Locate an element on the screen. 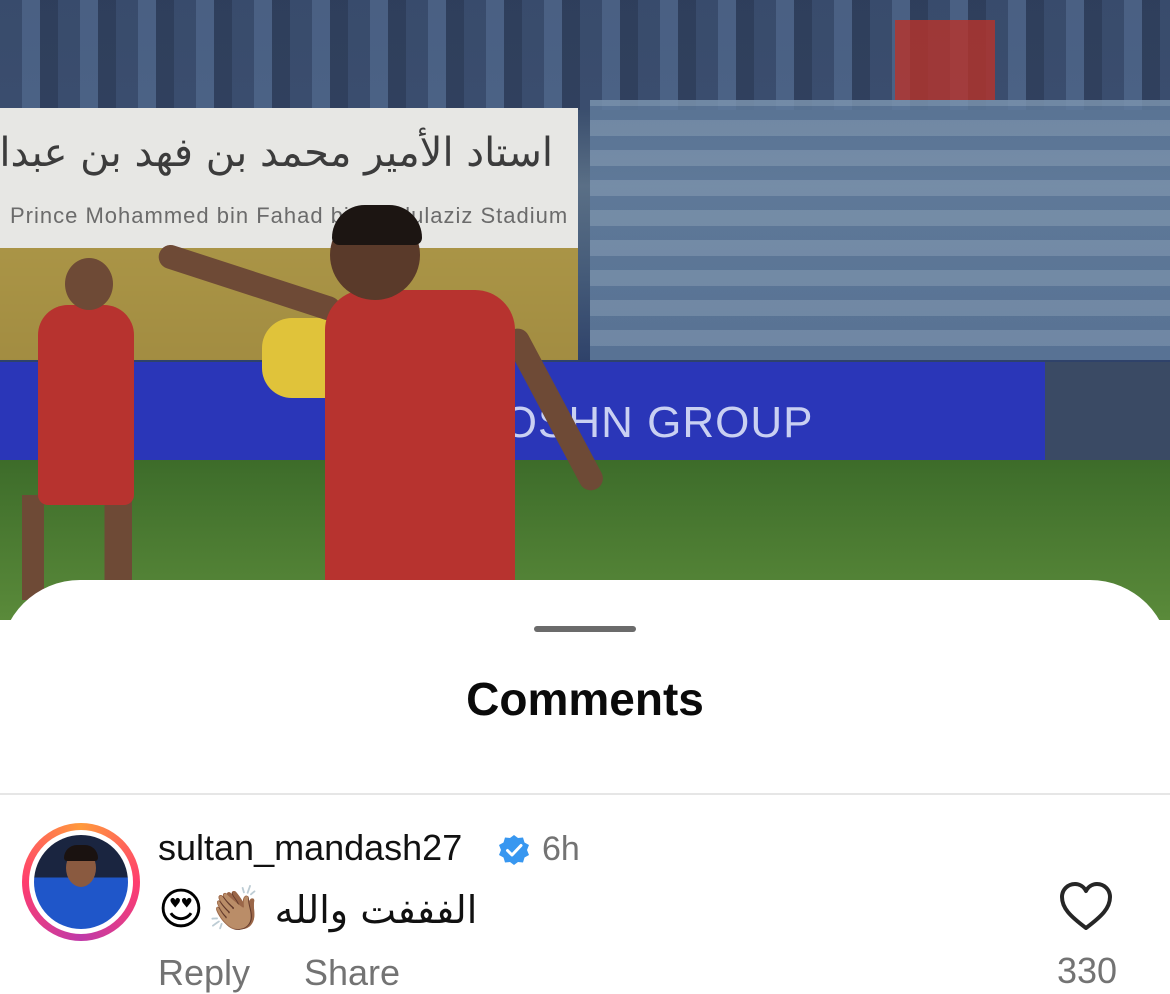 This screenshot has height=994, width=1170. avatar is located at coordinates (81, 882).